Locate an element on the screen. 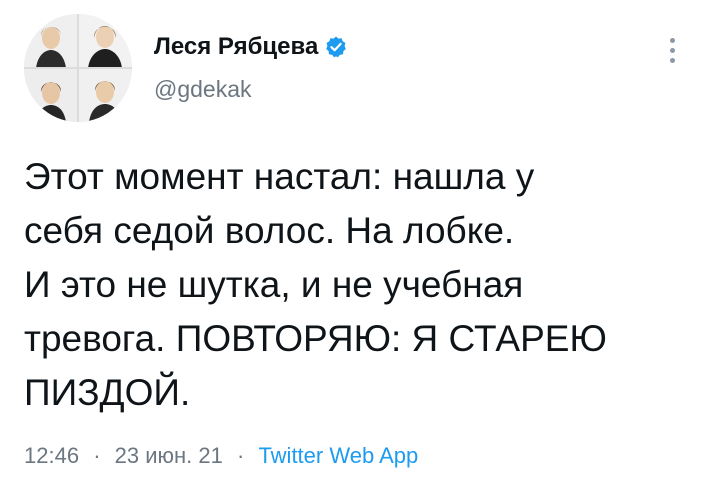 Image resolution: width=710 pixels, height=501 pixels. more-vertical-icon is located at coordinates (672, 50).